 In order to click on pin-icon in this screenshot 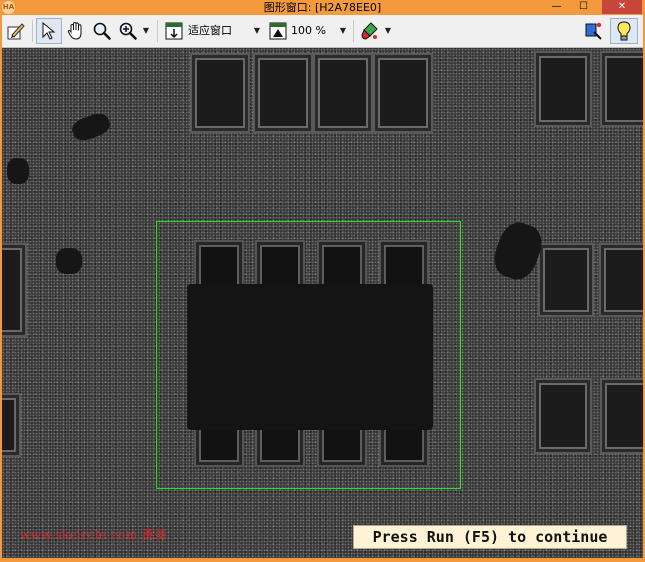, I will do `click(593, 31)`.